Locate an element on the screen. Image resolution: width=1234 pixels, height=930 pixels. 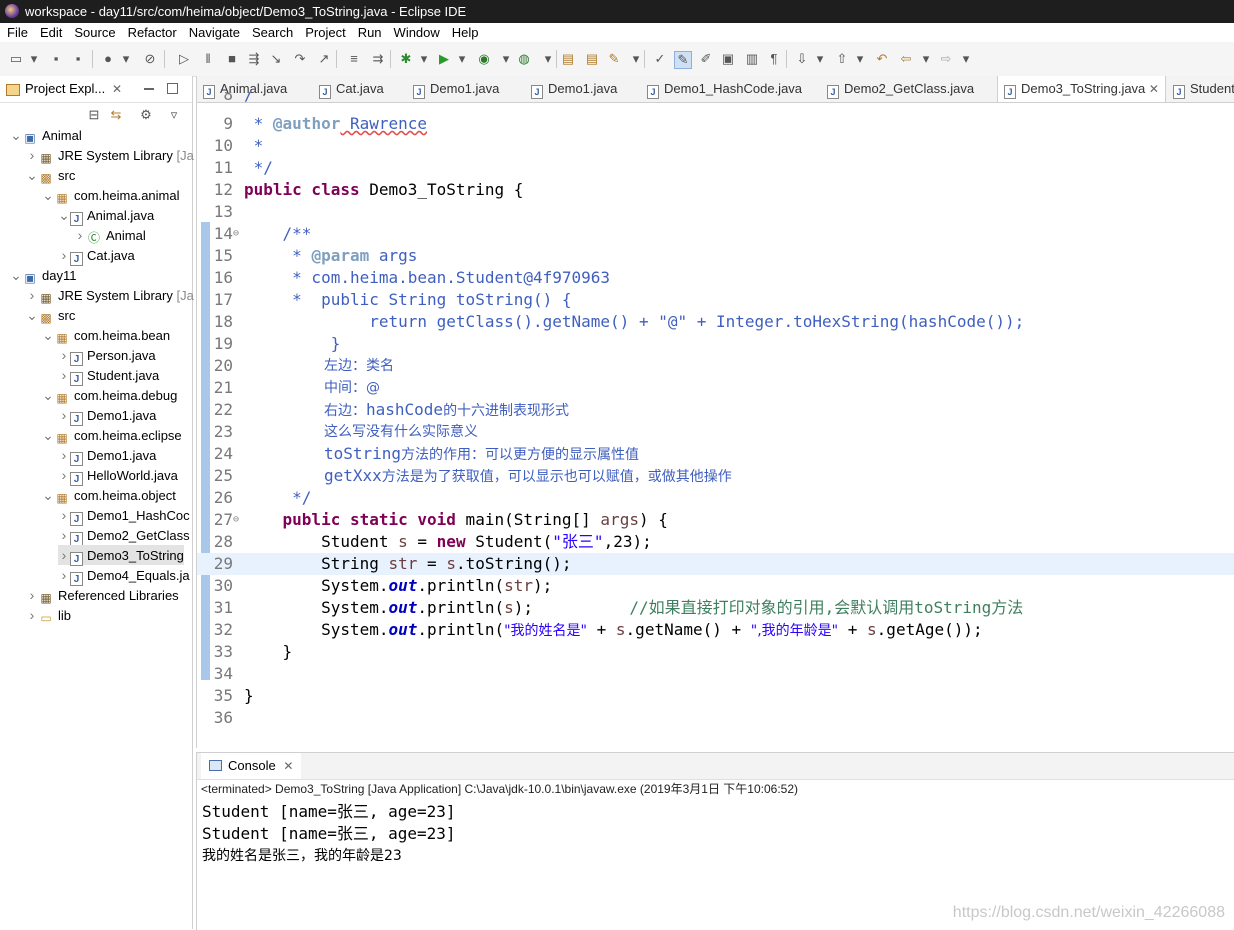
filters-icon: ⚙ is located at coordinates (146, 115).